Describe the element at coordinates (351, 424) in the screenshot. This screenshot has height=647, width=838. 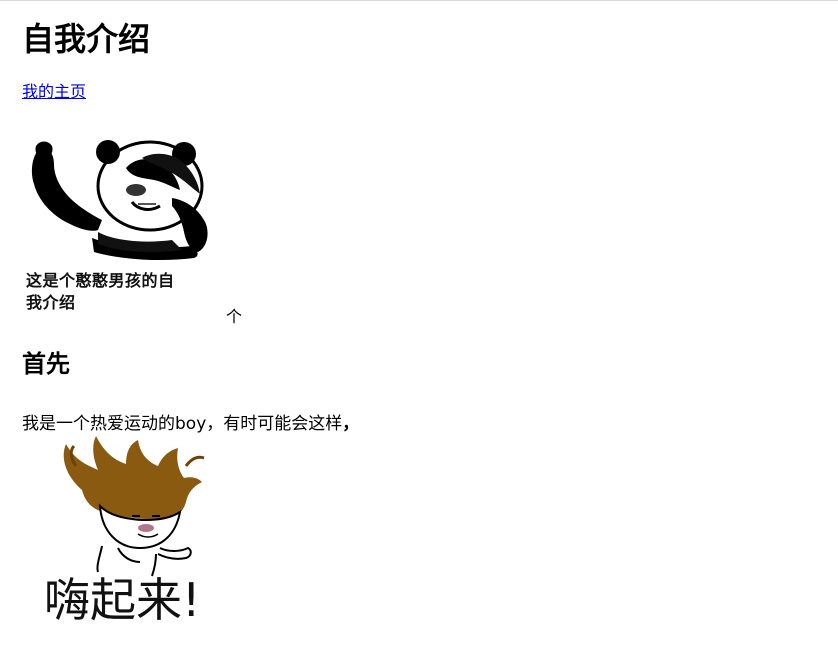
I see `intro-paragraph-trailing: ，` at that location.